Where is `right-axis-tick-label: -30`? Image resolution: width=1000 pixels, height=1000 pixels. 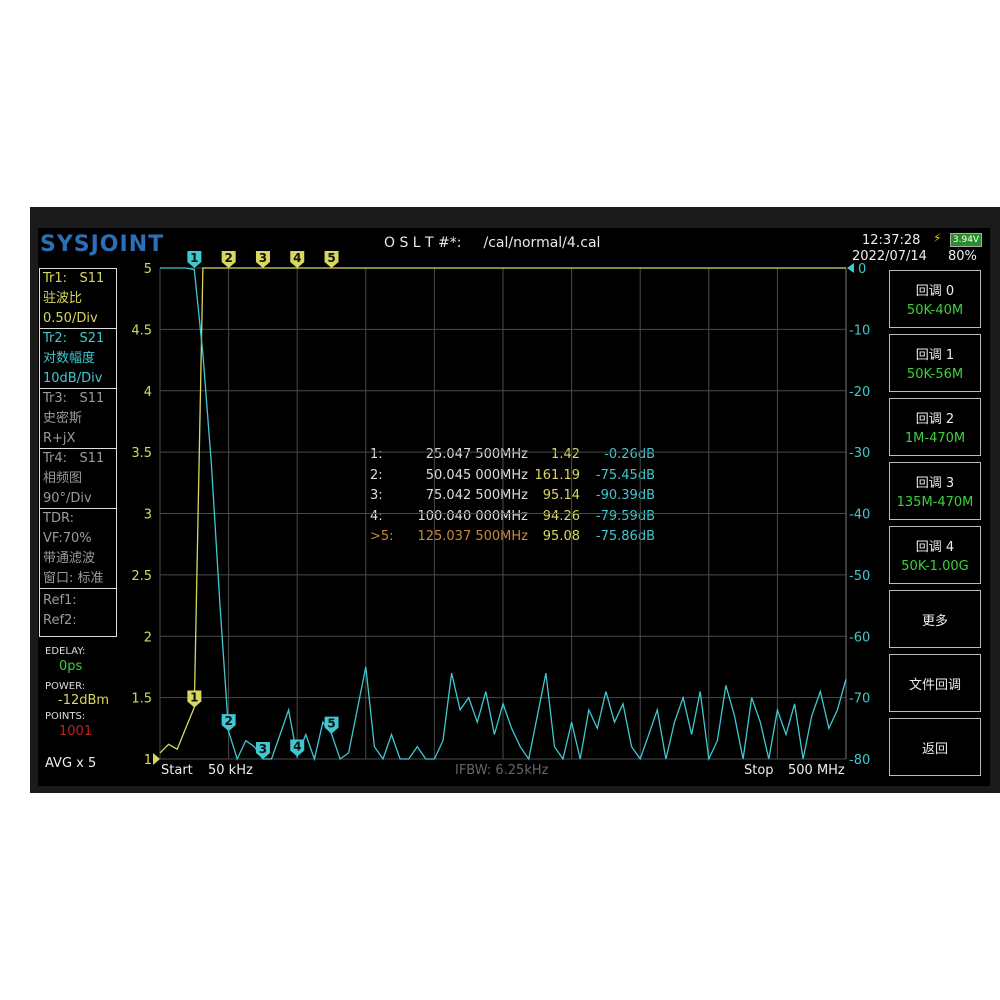
right-axis-tick-label: -30 is located at coordinates (859, 453).